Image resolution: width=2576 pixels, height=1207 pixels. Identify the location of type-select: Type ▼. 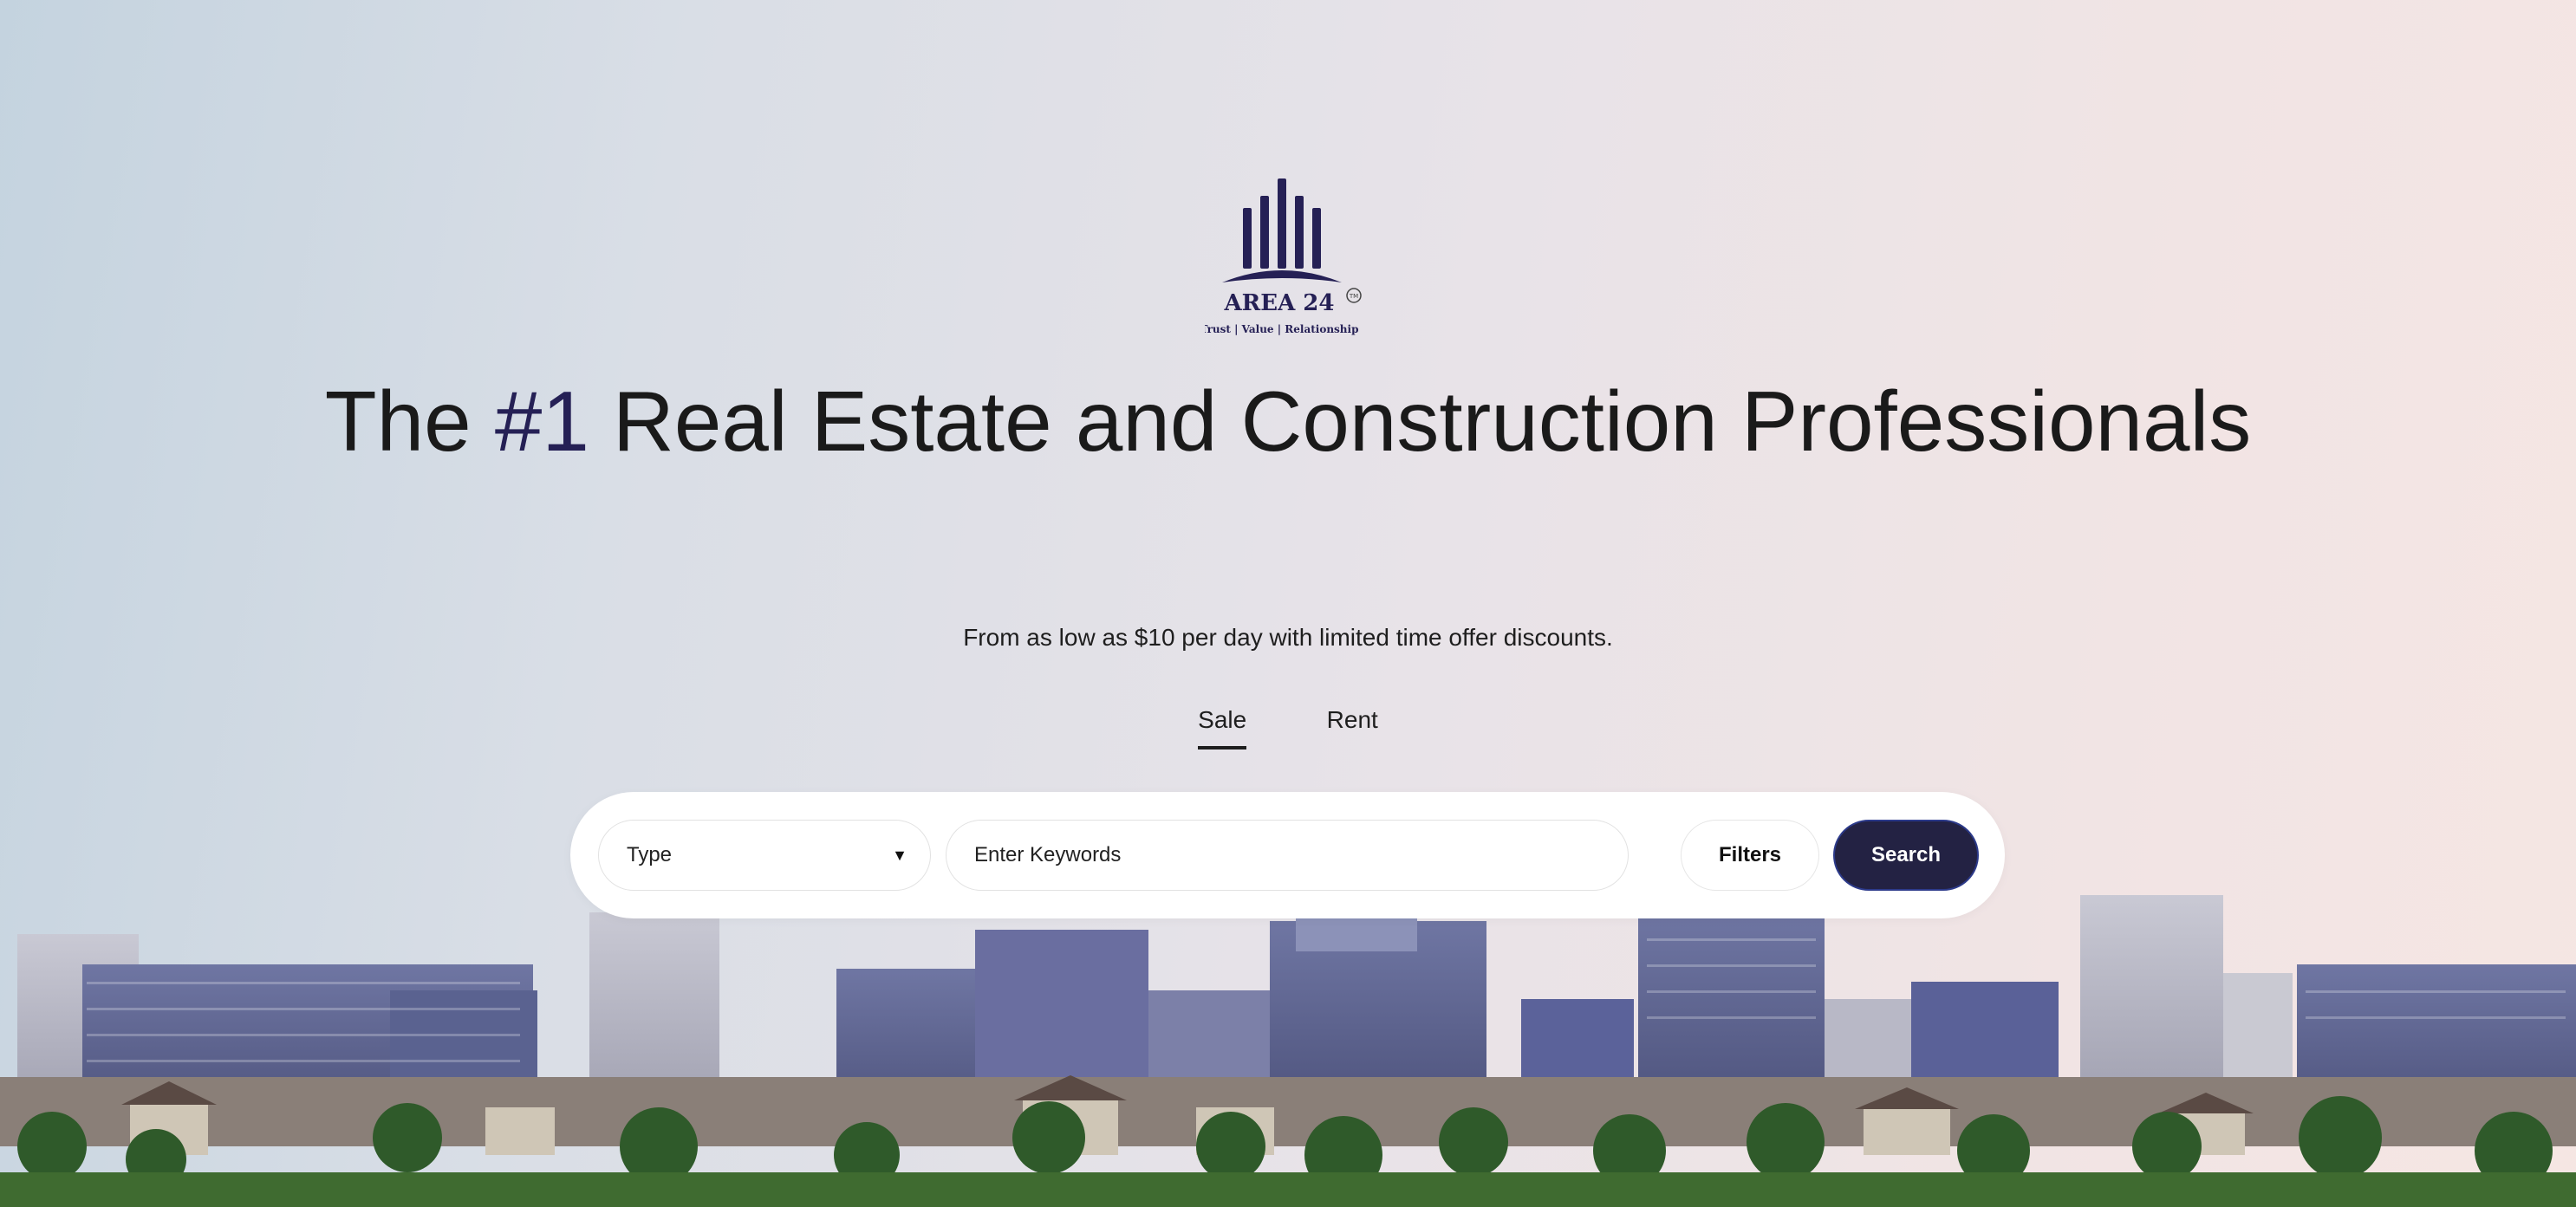
(764, 855).